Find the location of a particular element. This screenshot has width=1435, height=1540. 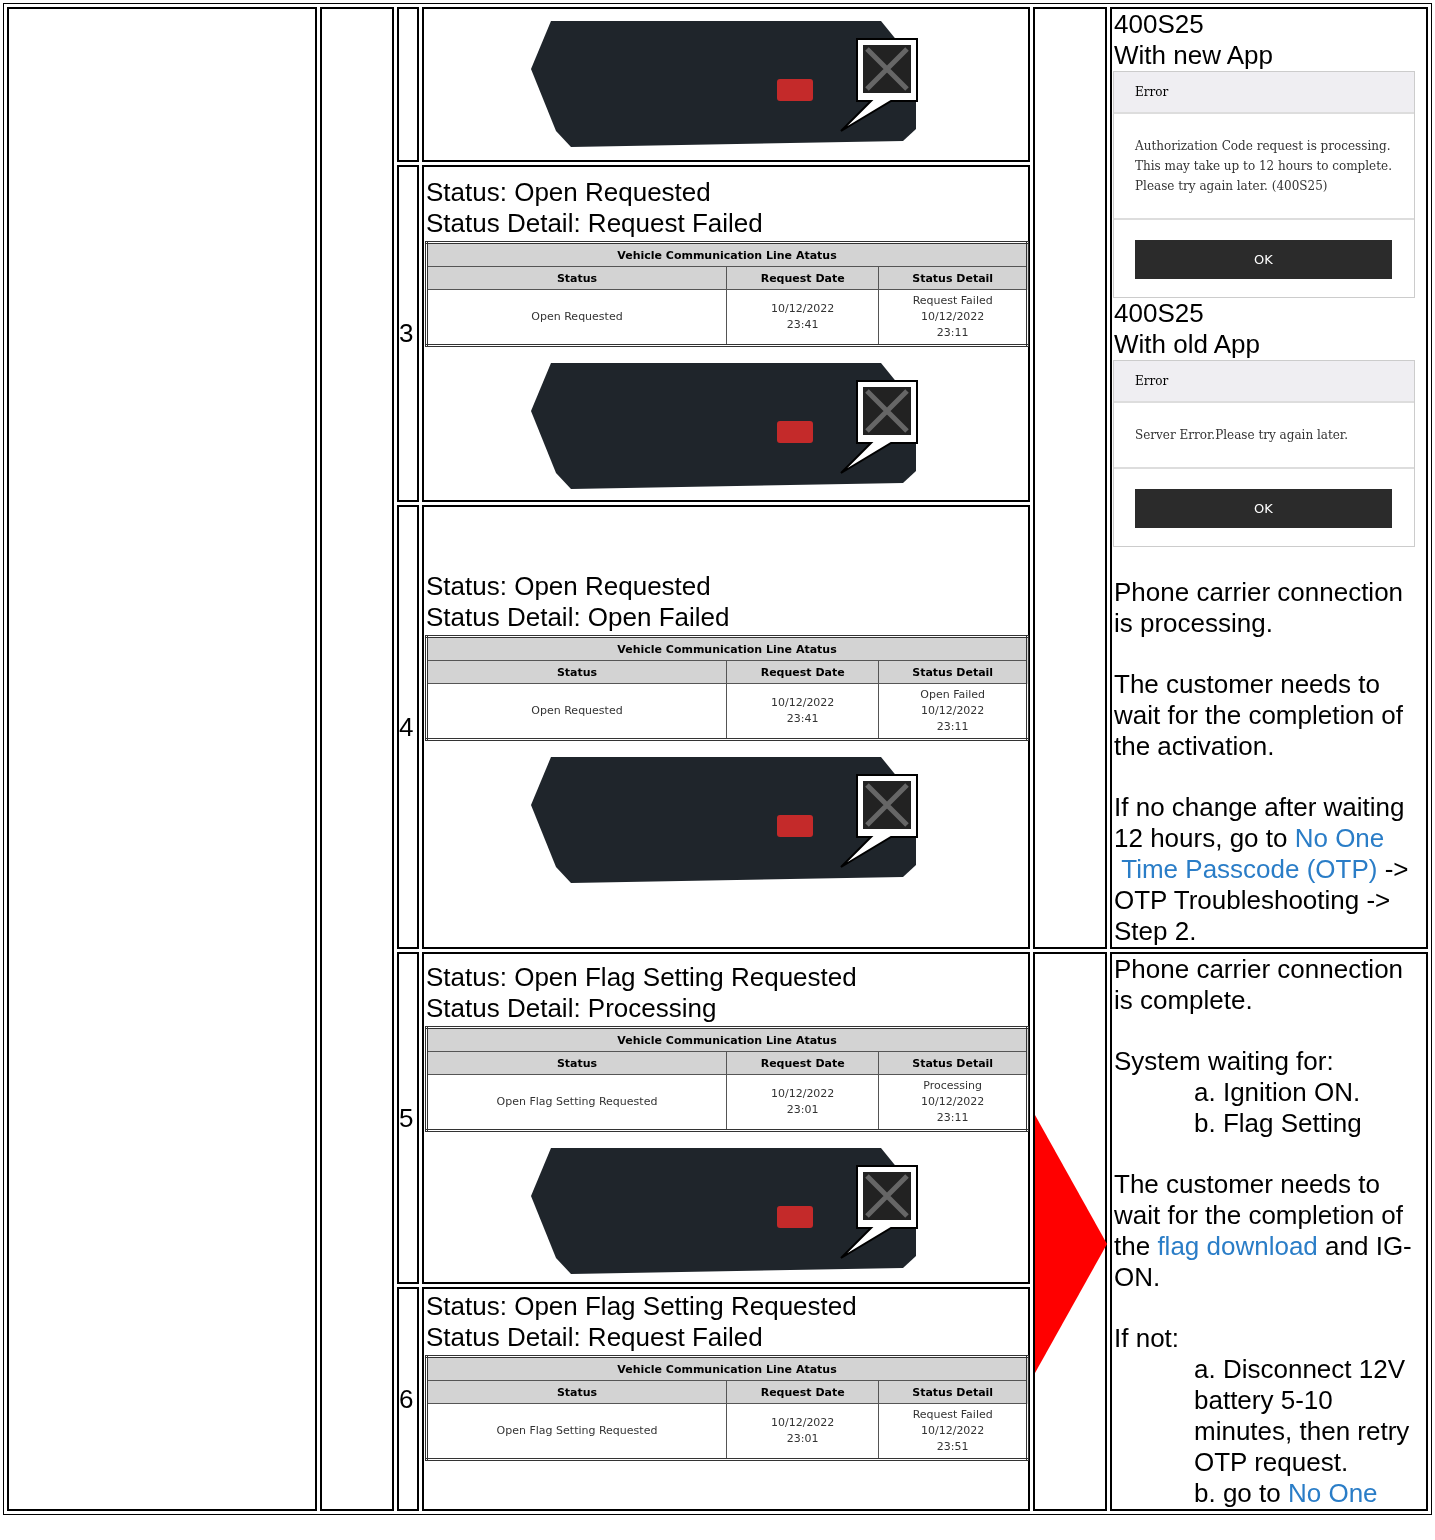

link: Time Passcode (OTP) is located at coordinates (1249, 869).